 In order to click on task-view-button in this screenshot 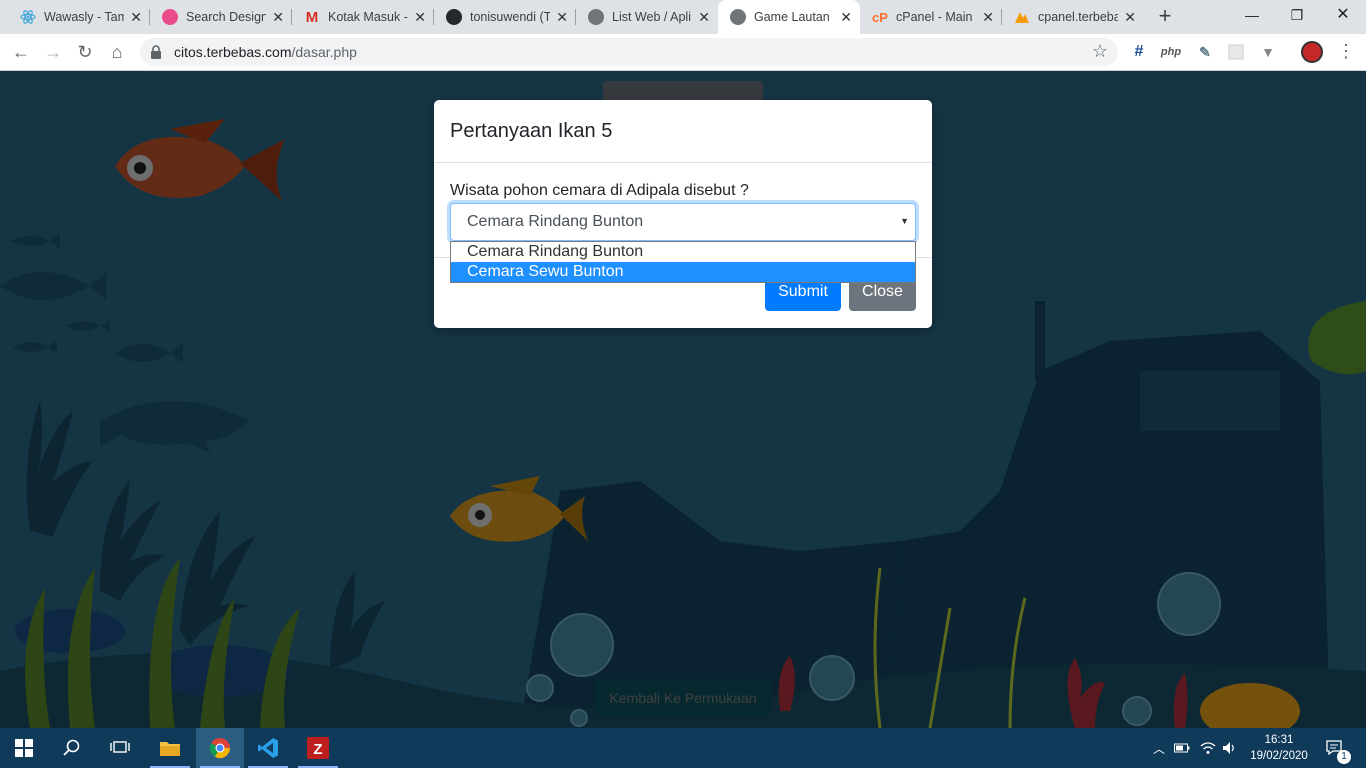, I will do `click(120, 748)`.